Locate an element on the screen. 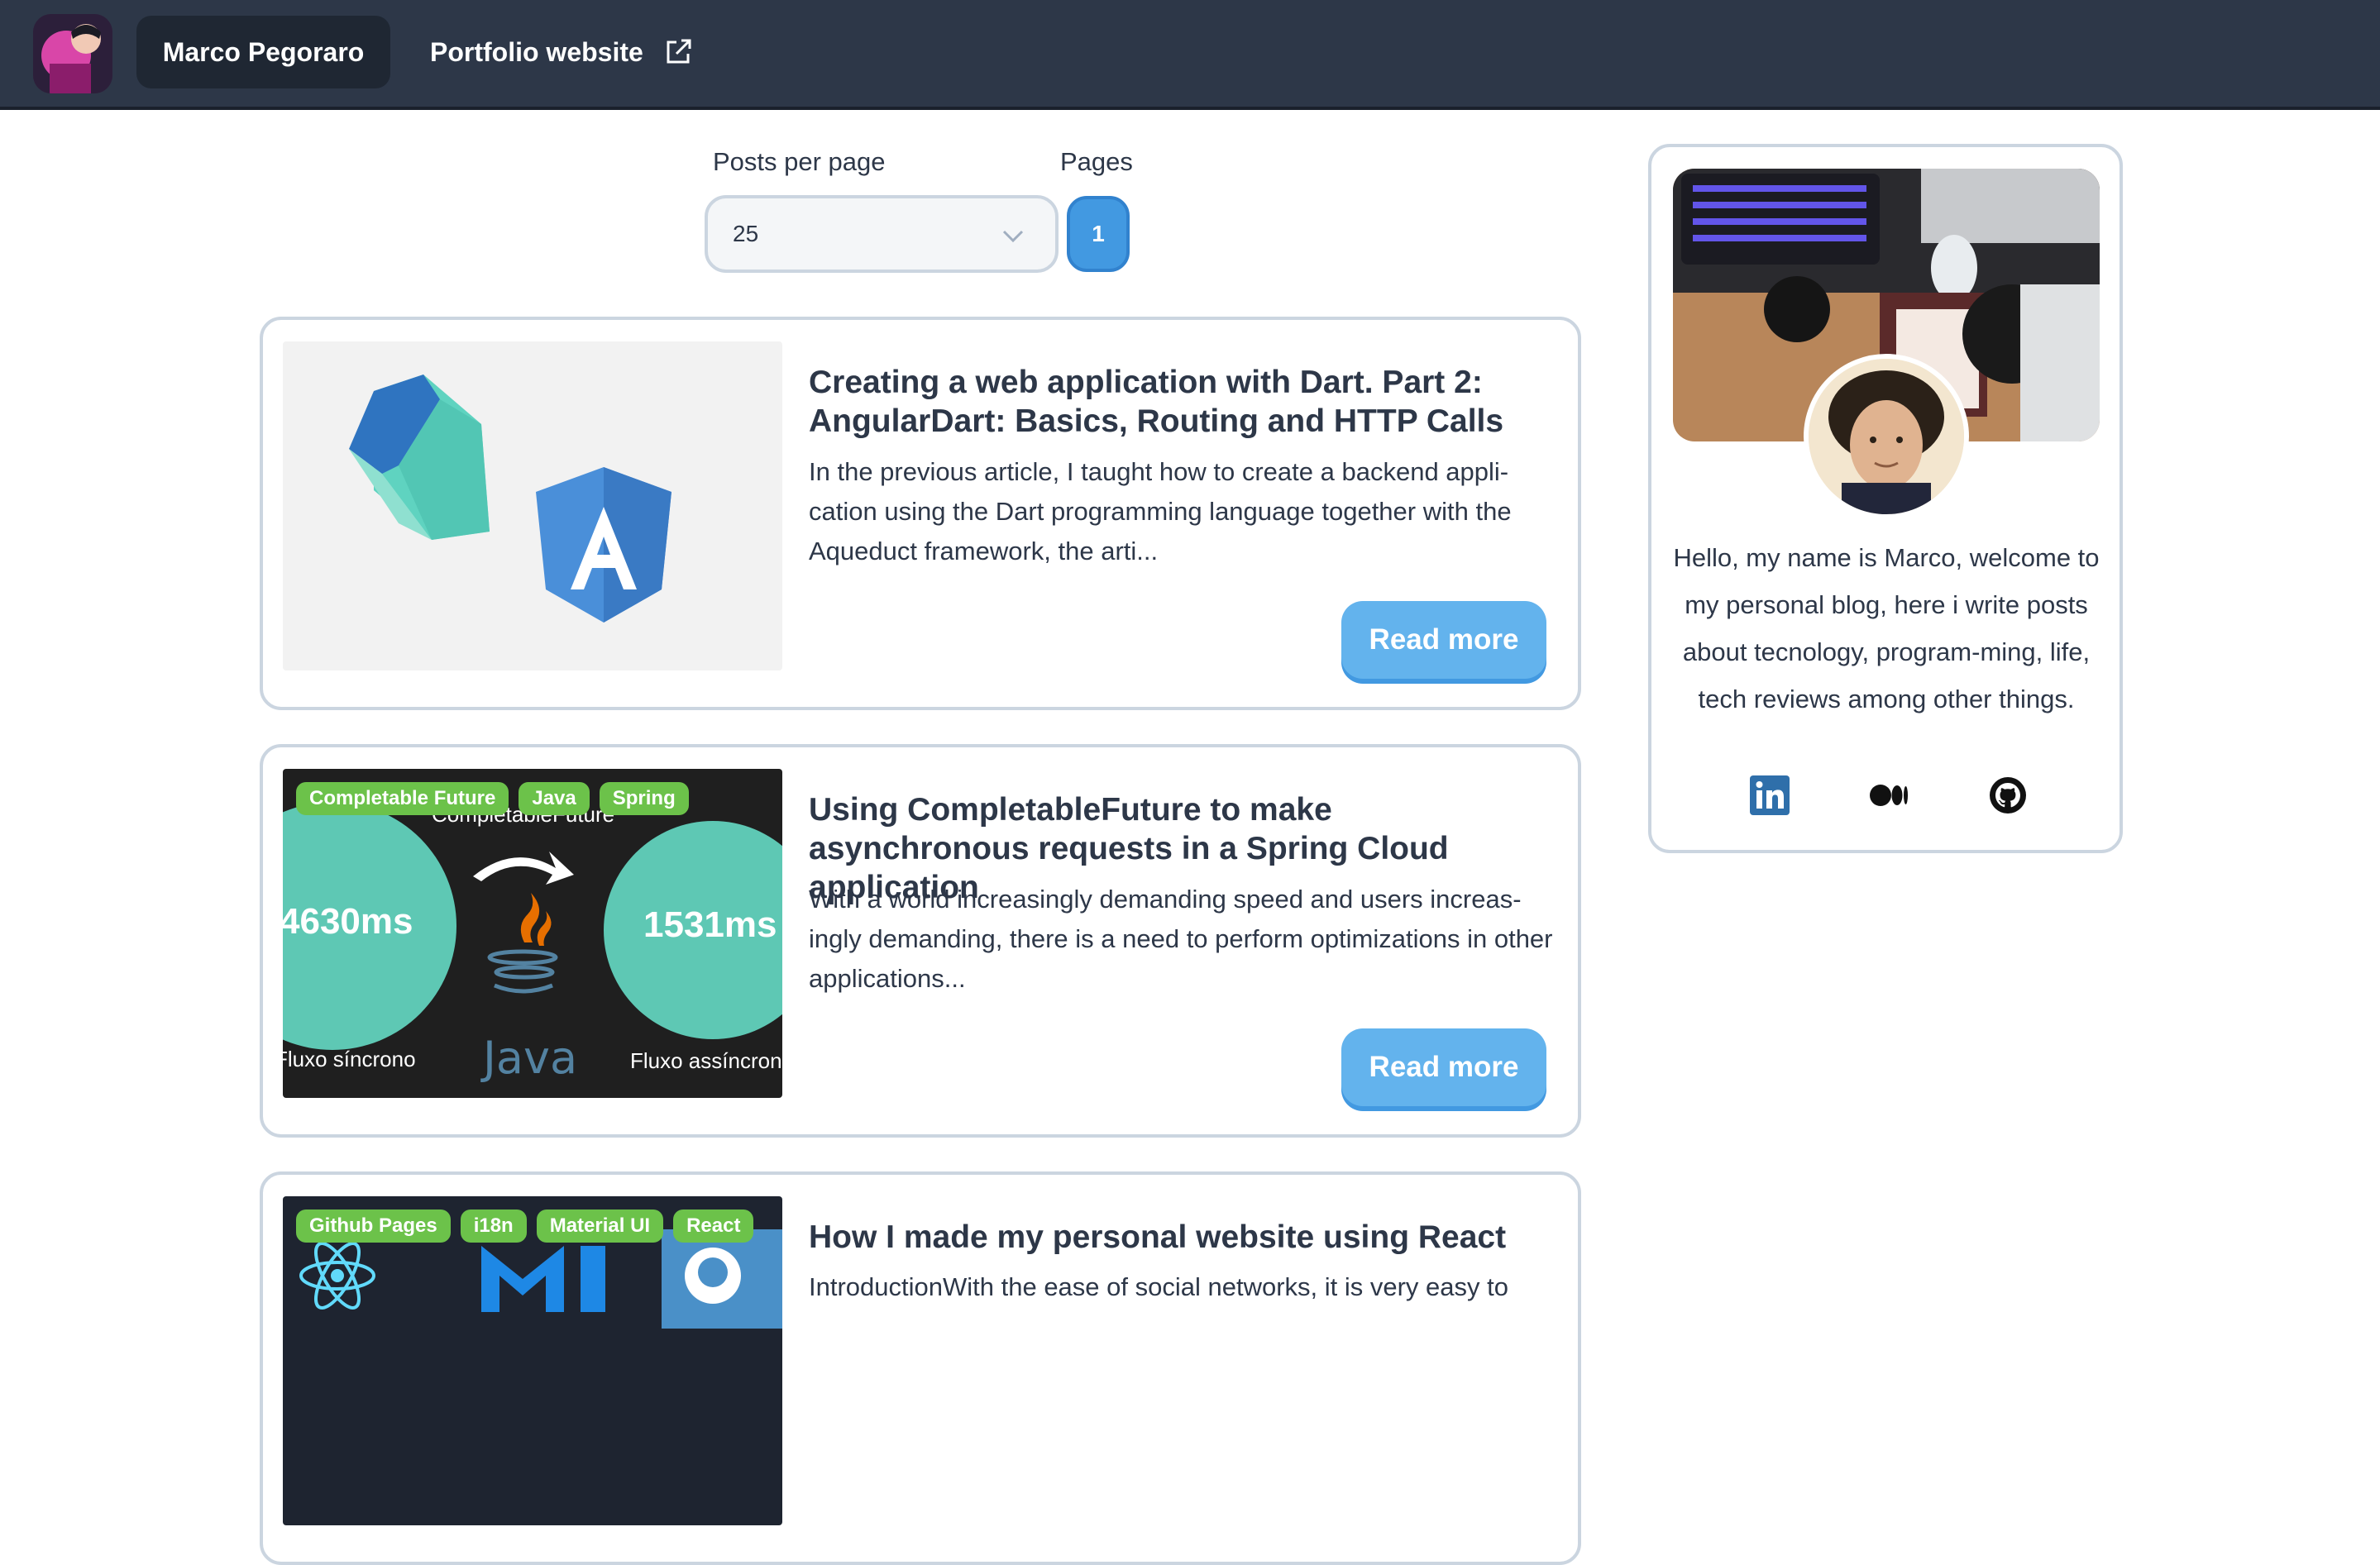 The height and width of the screenshot is (1565, 2380). portfolio-link-label: Portfolio website is located at coordinates (536, 51).